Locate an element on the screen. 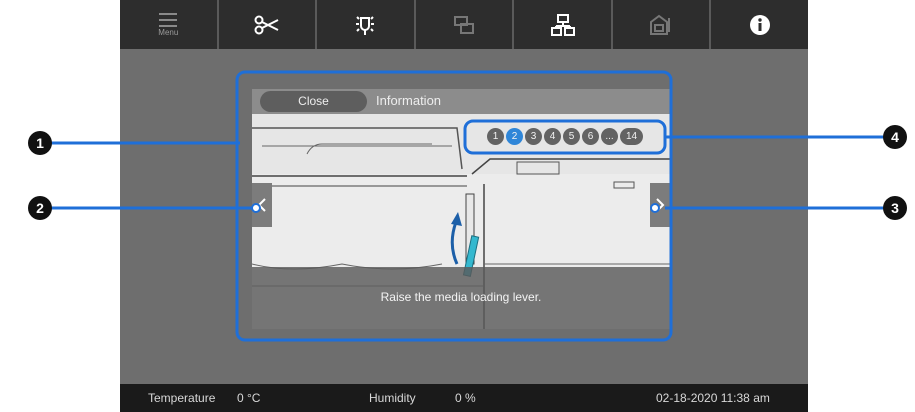 Image resolution: width=915 pixels, height=412 pixels. humidity-value: 0 % is located at coordinates (465, 398).